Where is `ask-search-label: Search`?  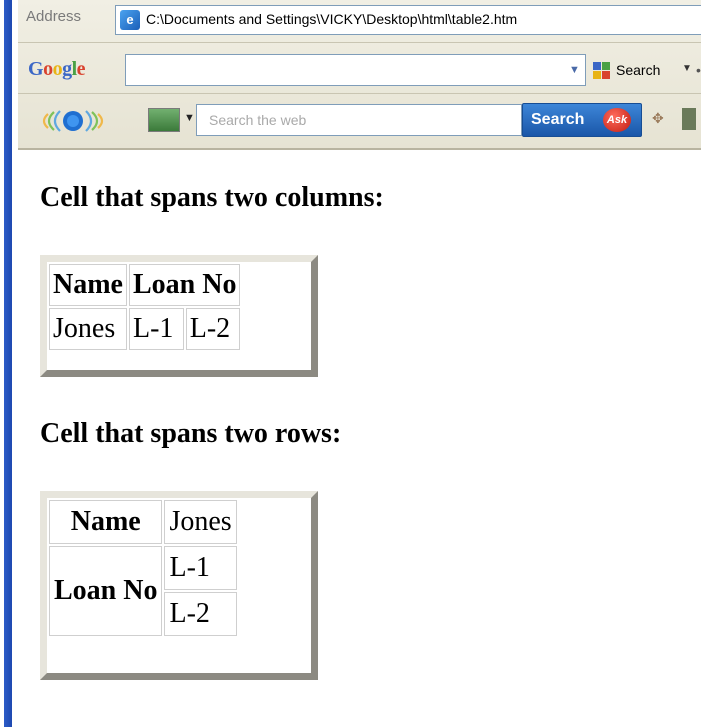 ask-search-label: Search is located at coordinates (558, 119).